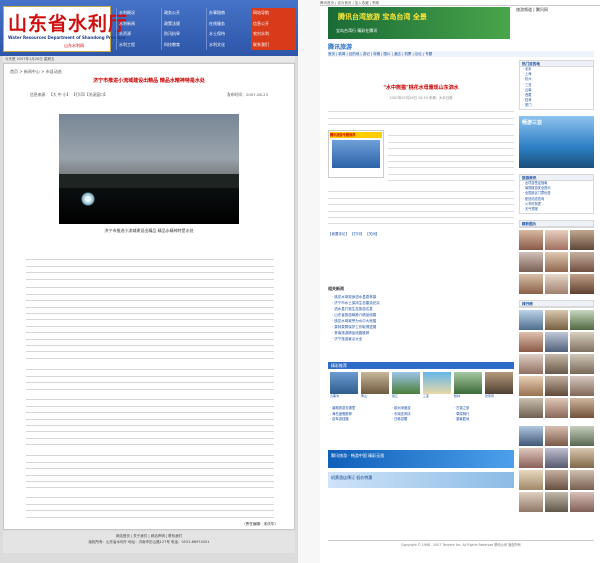  Describe the element at coordinates (336, 288) in the screenshot. I see `related-news-heading: 相关新闻` at that location.